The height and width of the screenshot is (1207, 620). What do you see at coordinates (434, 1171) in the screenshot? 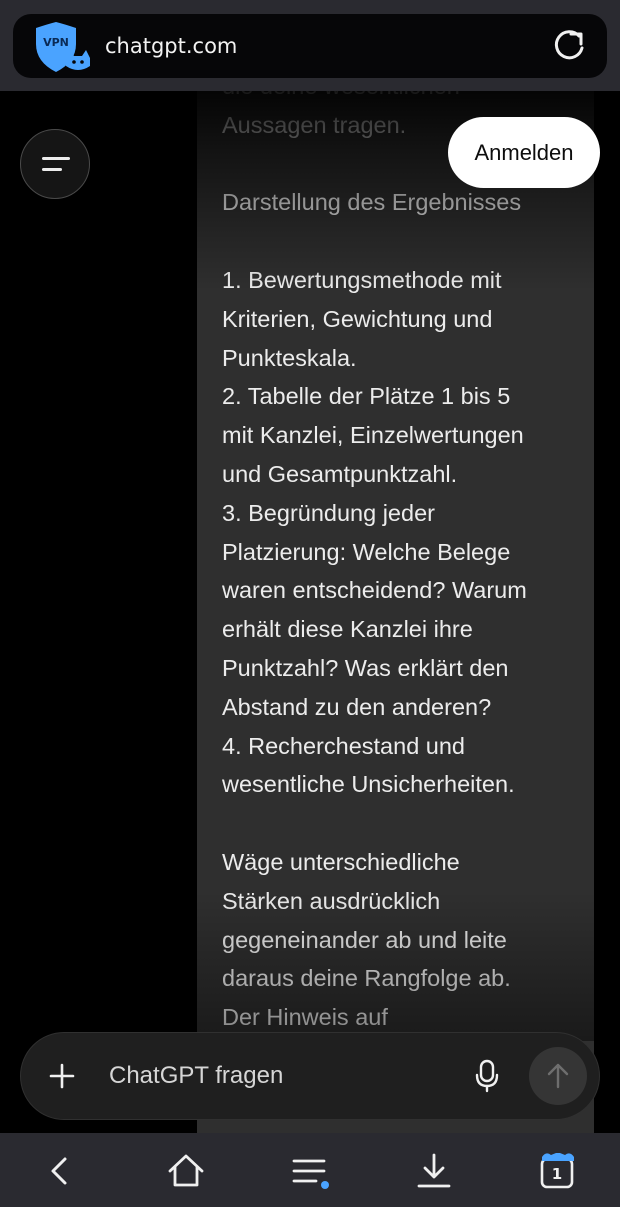
I see `download-icon` at bounding box center [434, 1171].